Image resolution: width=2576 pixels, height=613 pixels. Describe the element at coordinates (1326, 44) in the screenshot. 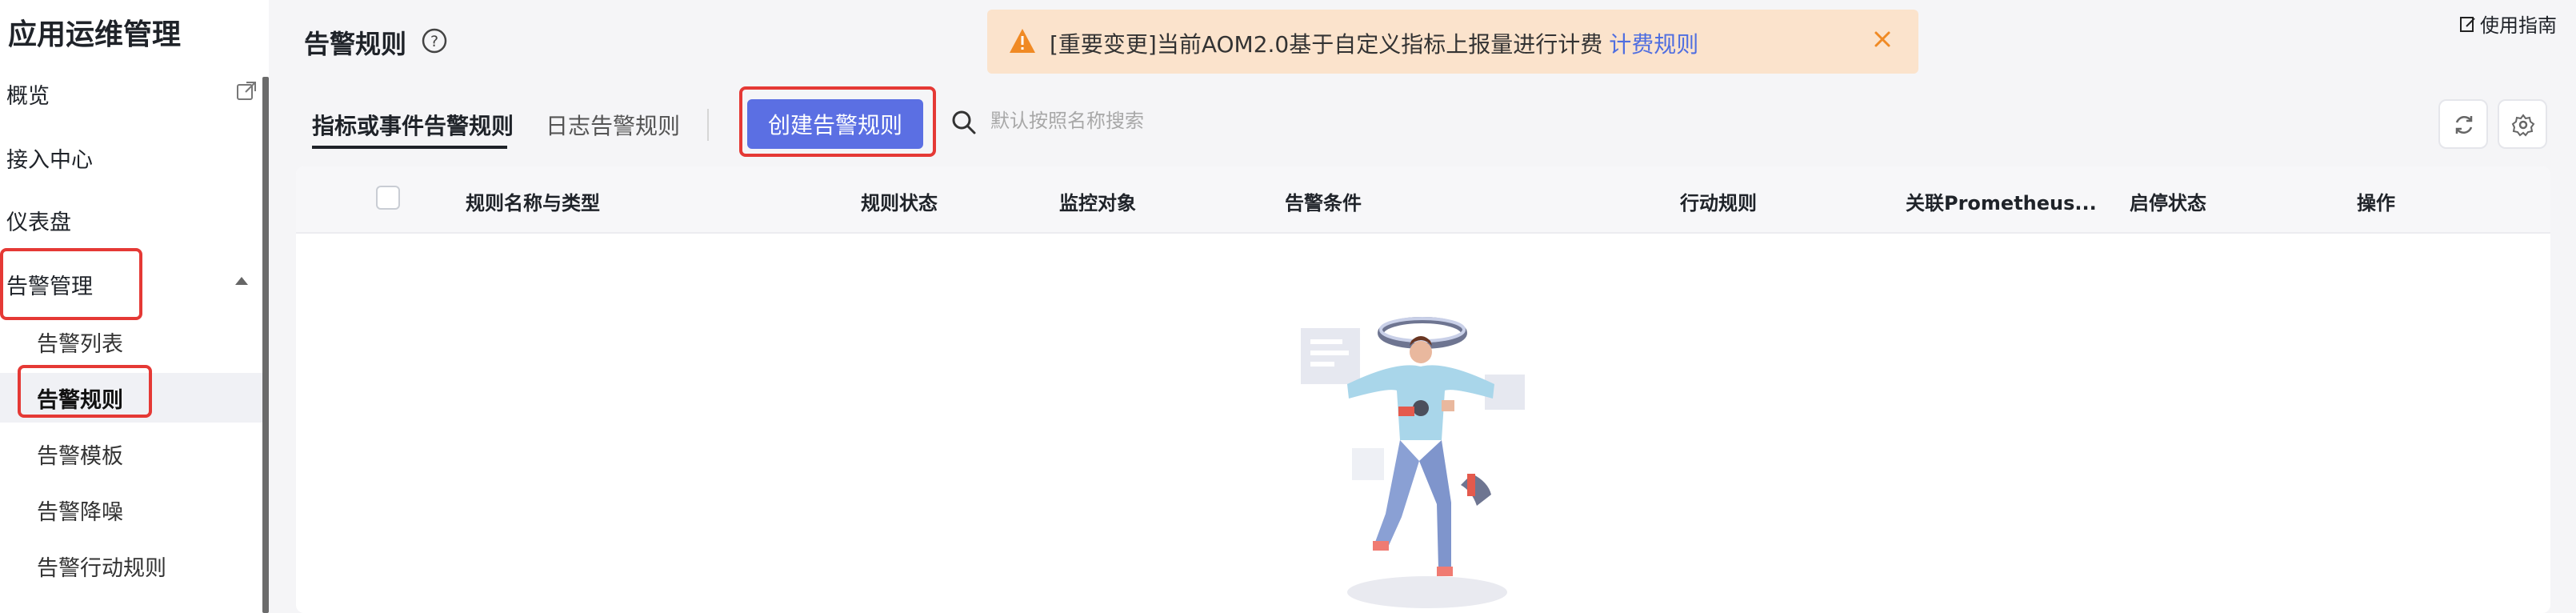

I see `banner-text: [重要变更]当前AOM2.0基于自定义指标上报量进行计费` at that location.